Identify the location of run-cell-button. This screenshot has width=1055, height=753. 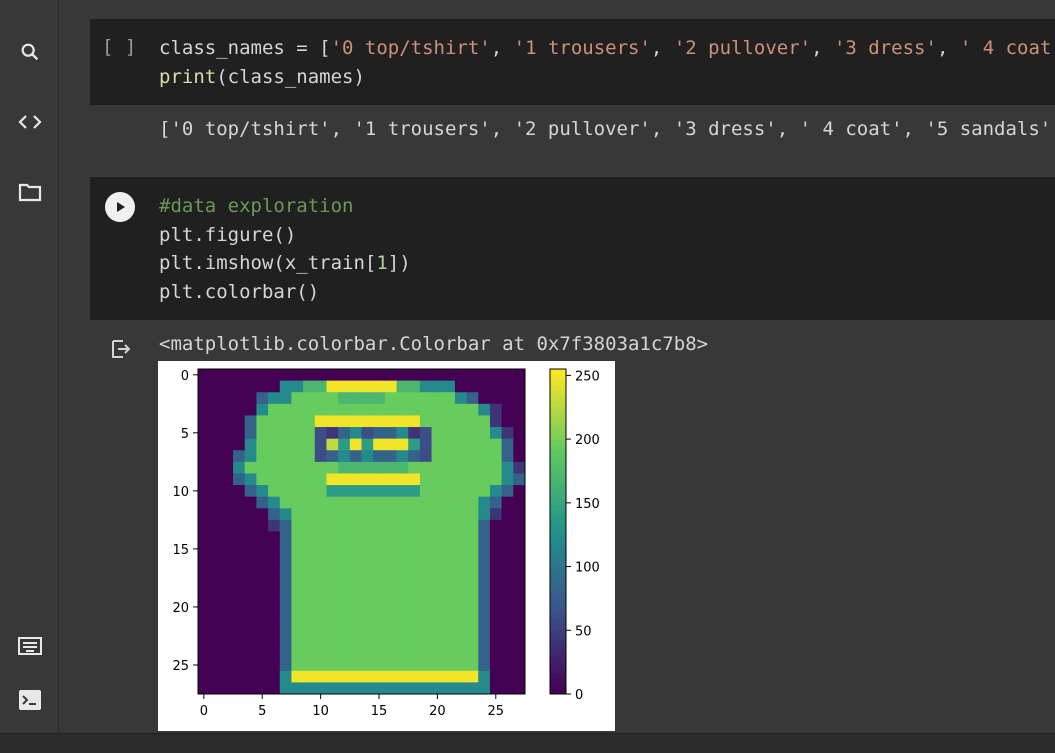
(120, 207).